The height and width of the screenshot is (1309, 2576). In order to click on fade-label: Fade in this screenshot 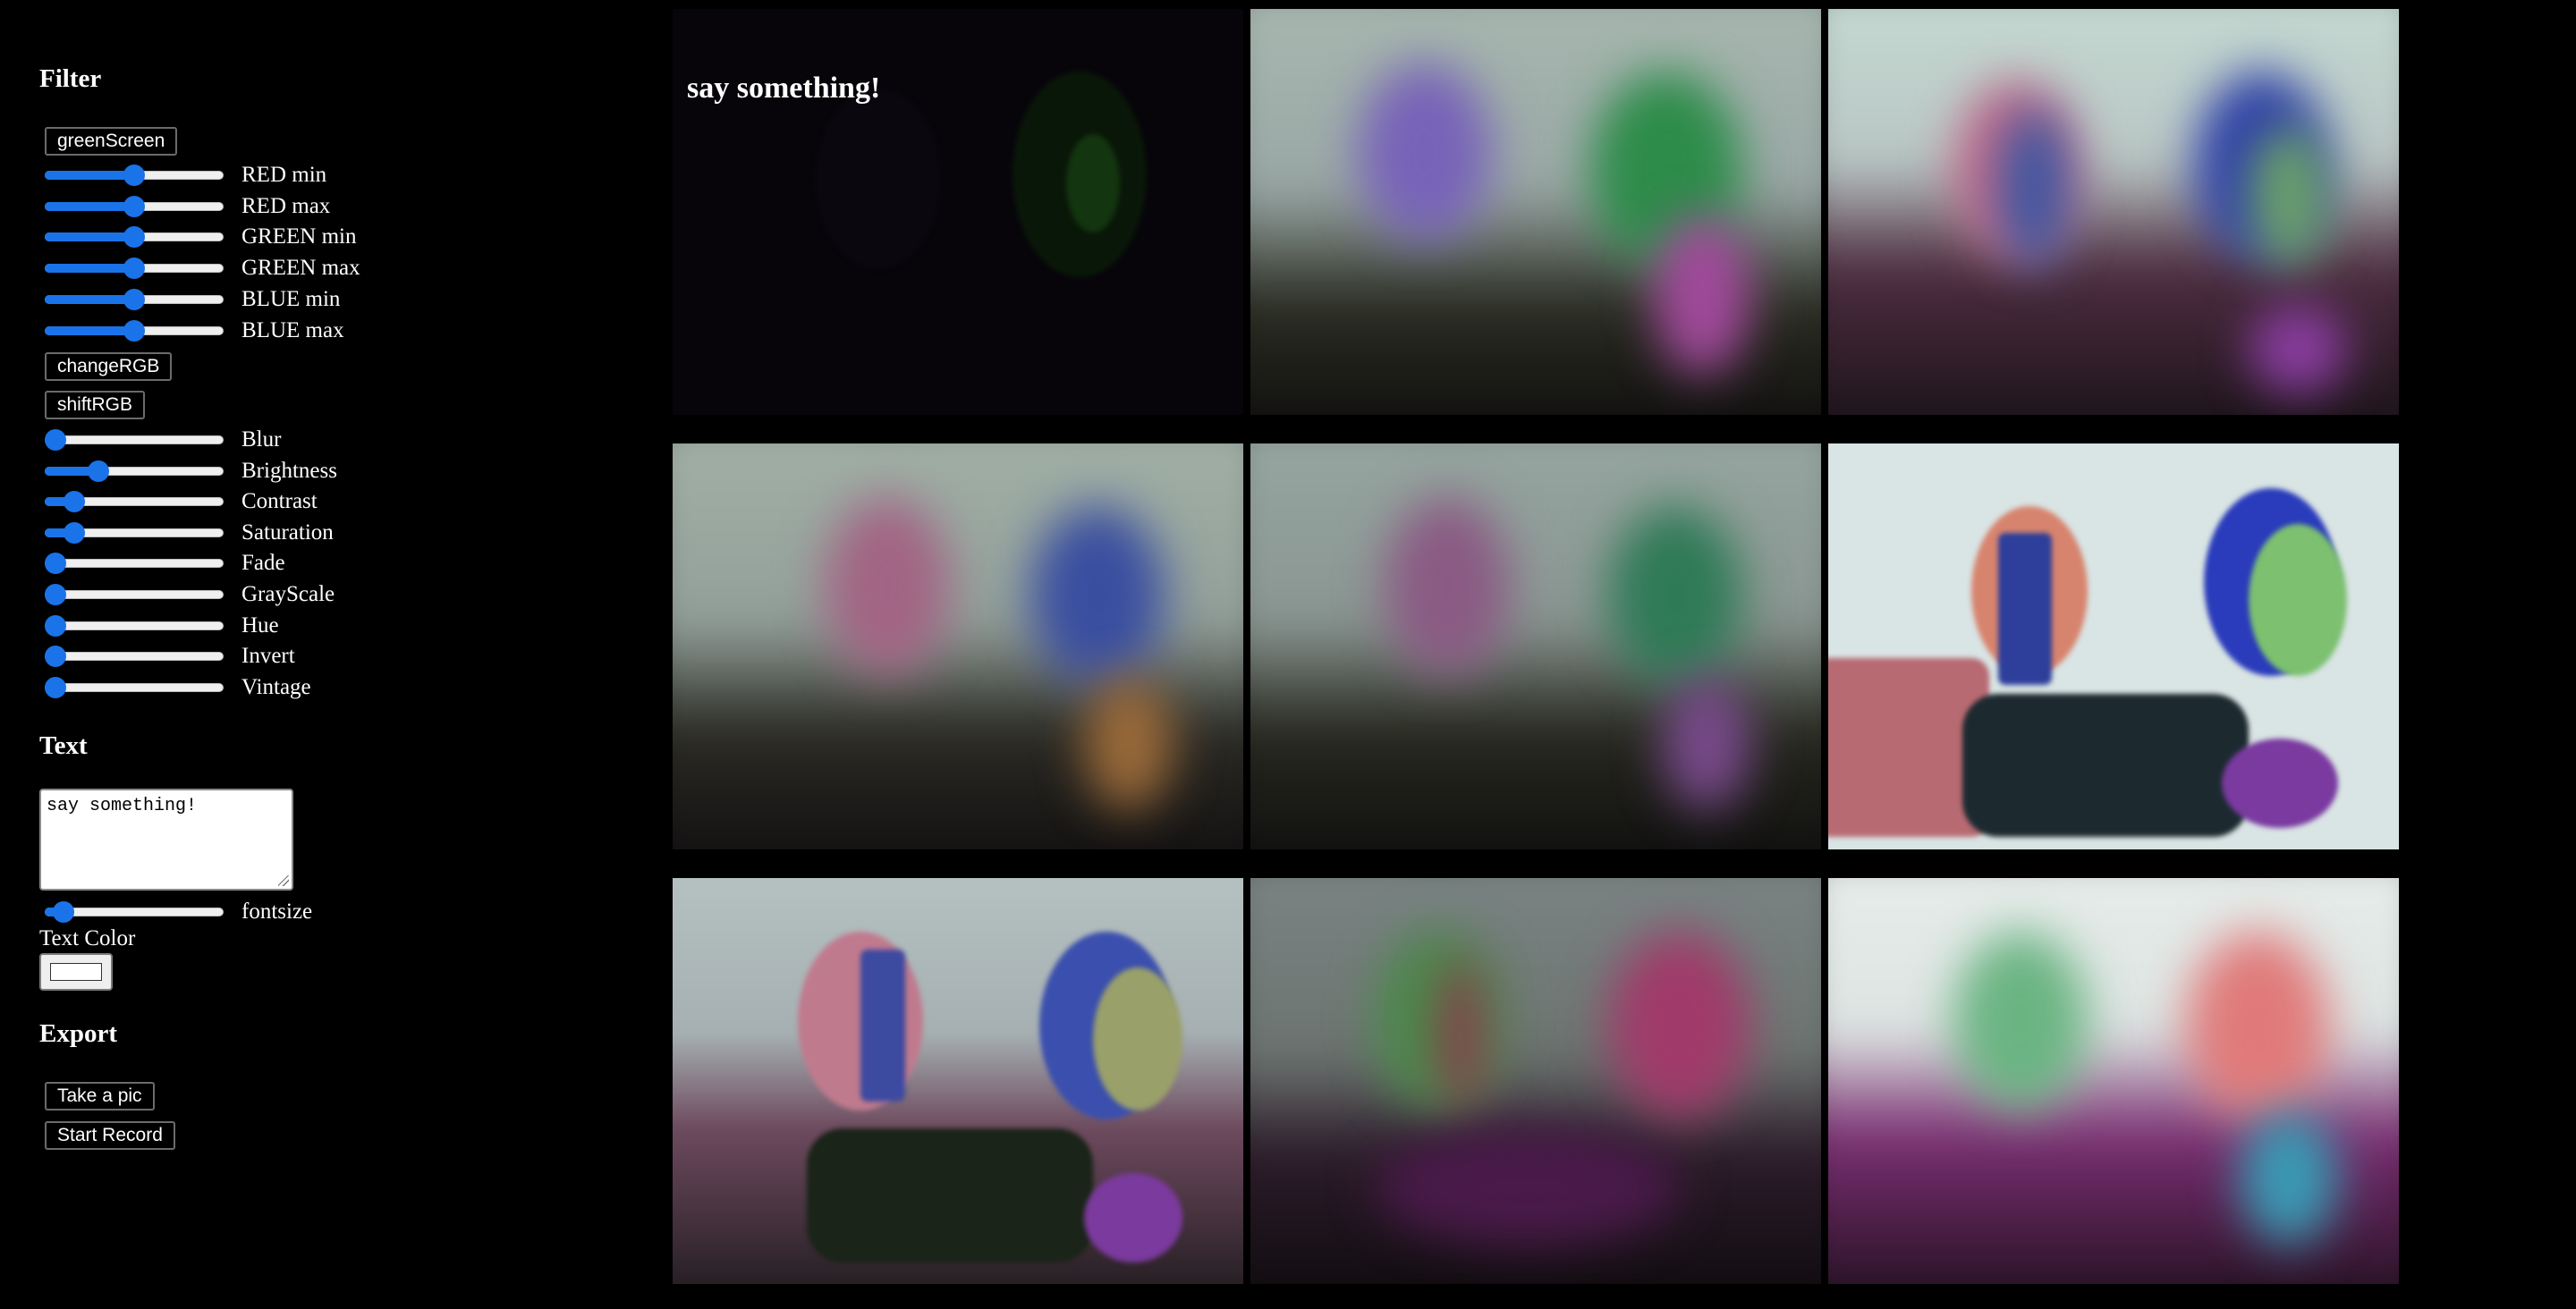, I will do `click(263, 563)`.